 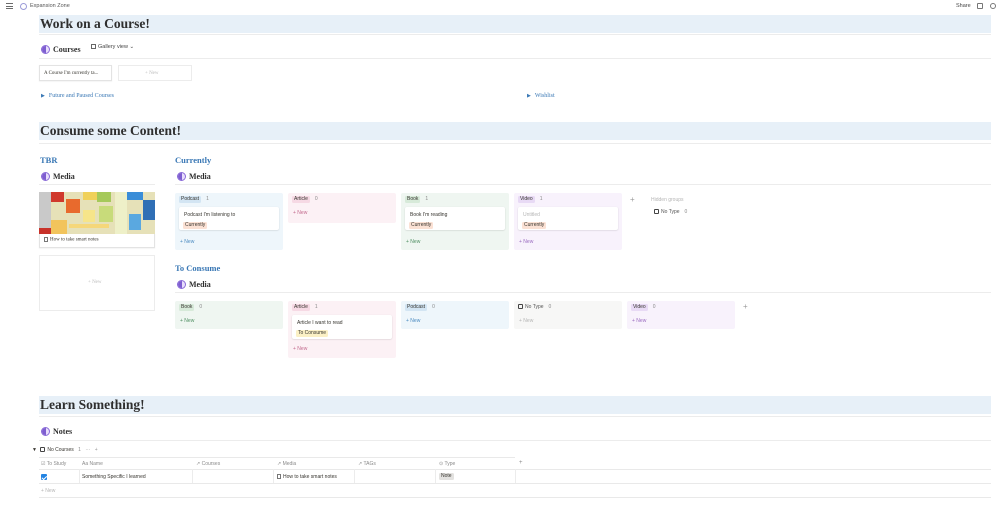 What do you see at coordinates (541, 96) in the screenshot?
I see `toggle-wishlist: ▶ Wishlist` at bounding box center [541, 96].